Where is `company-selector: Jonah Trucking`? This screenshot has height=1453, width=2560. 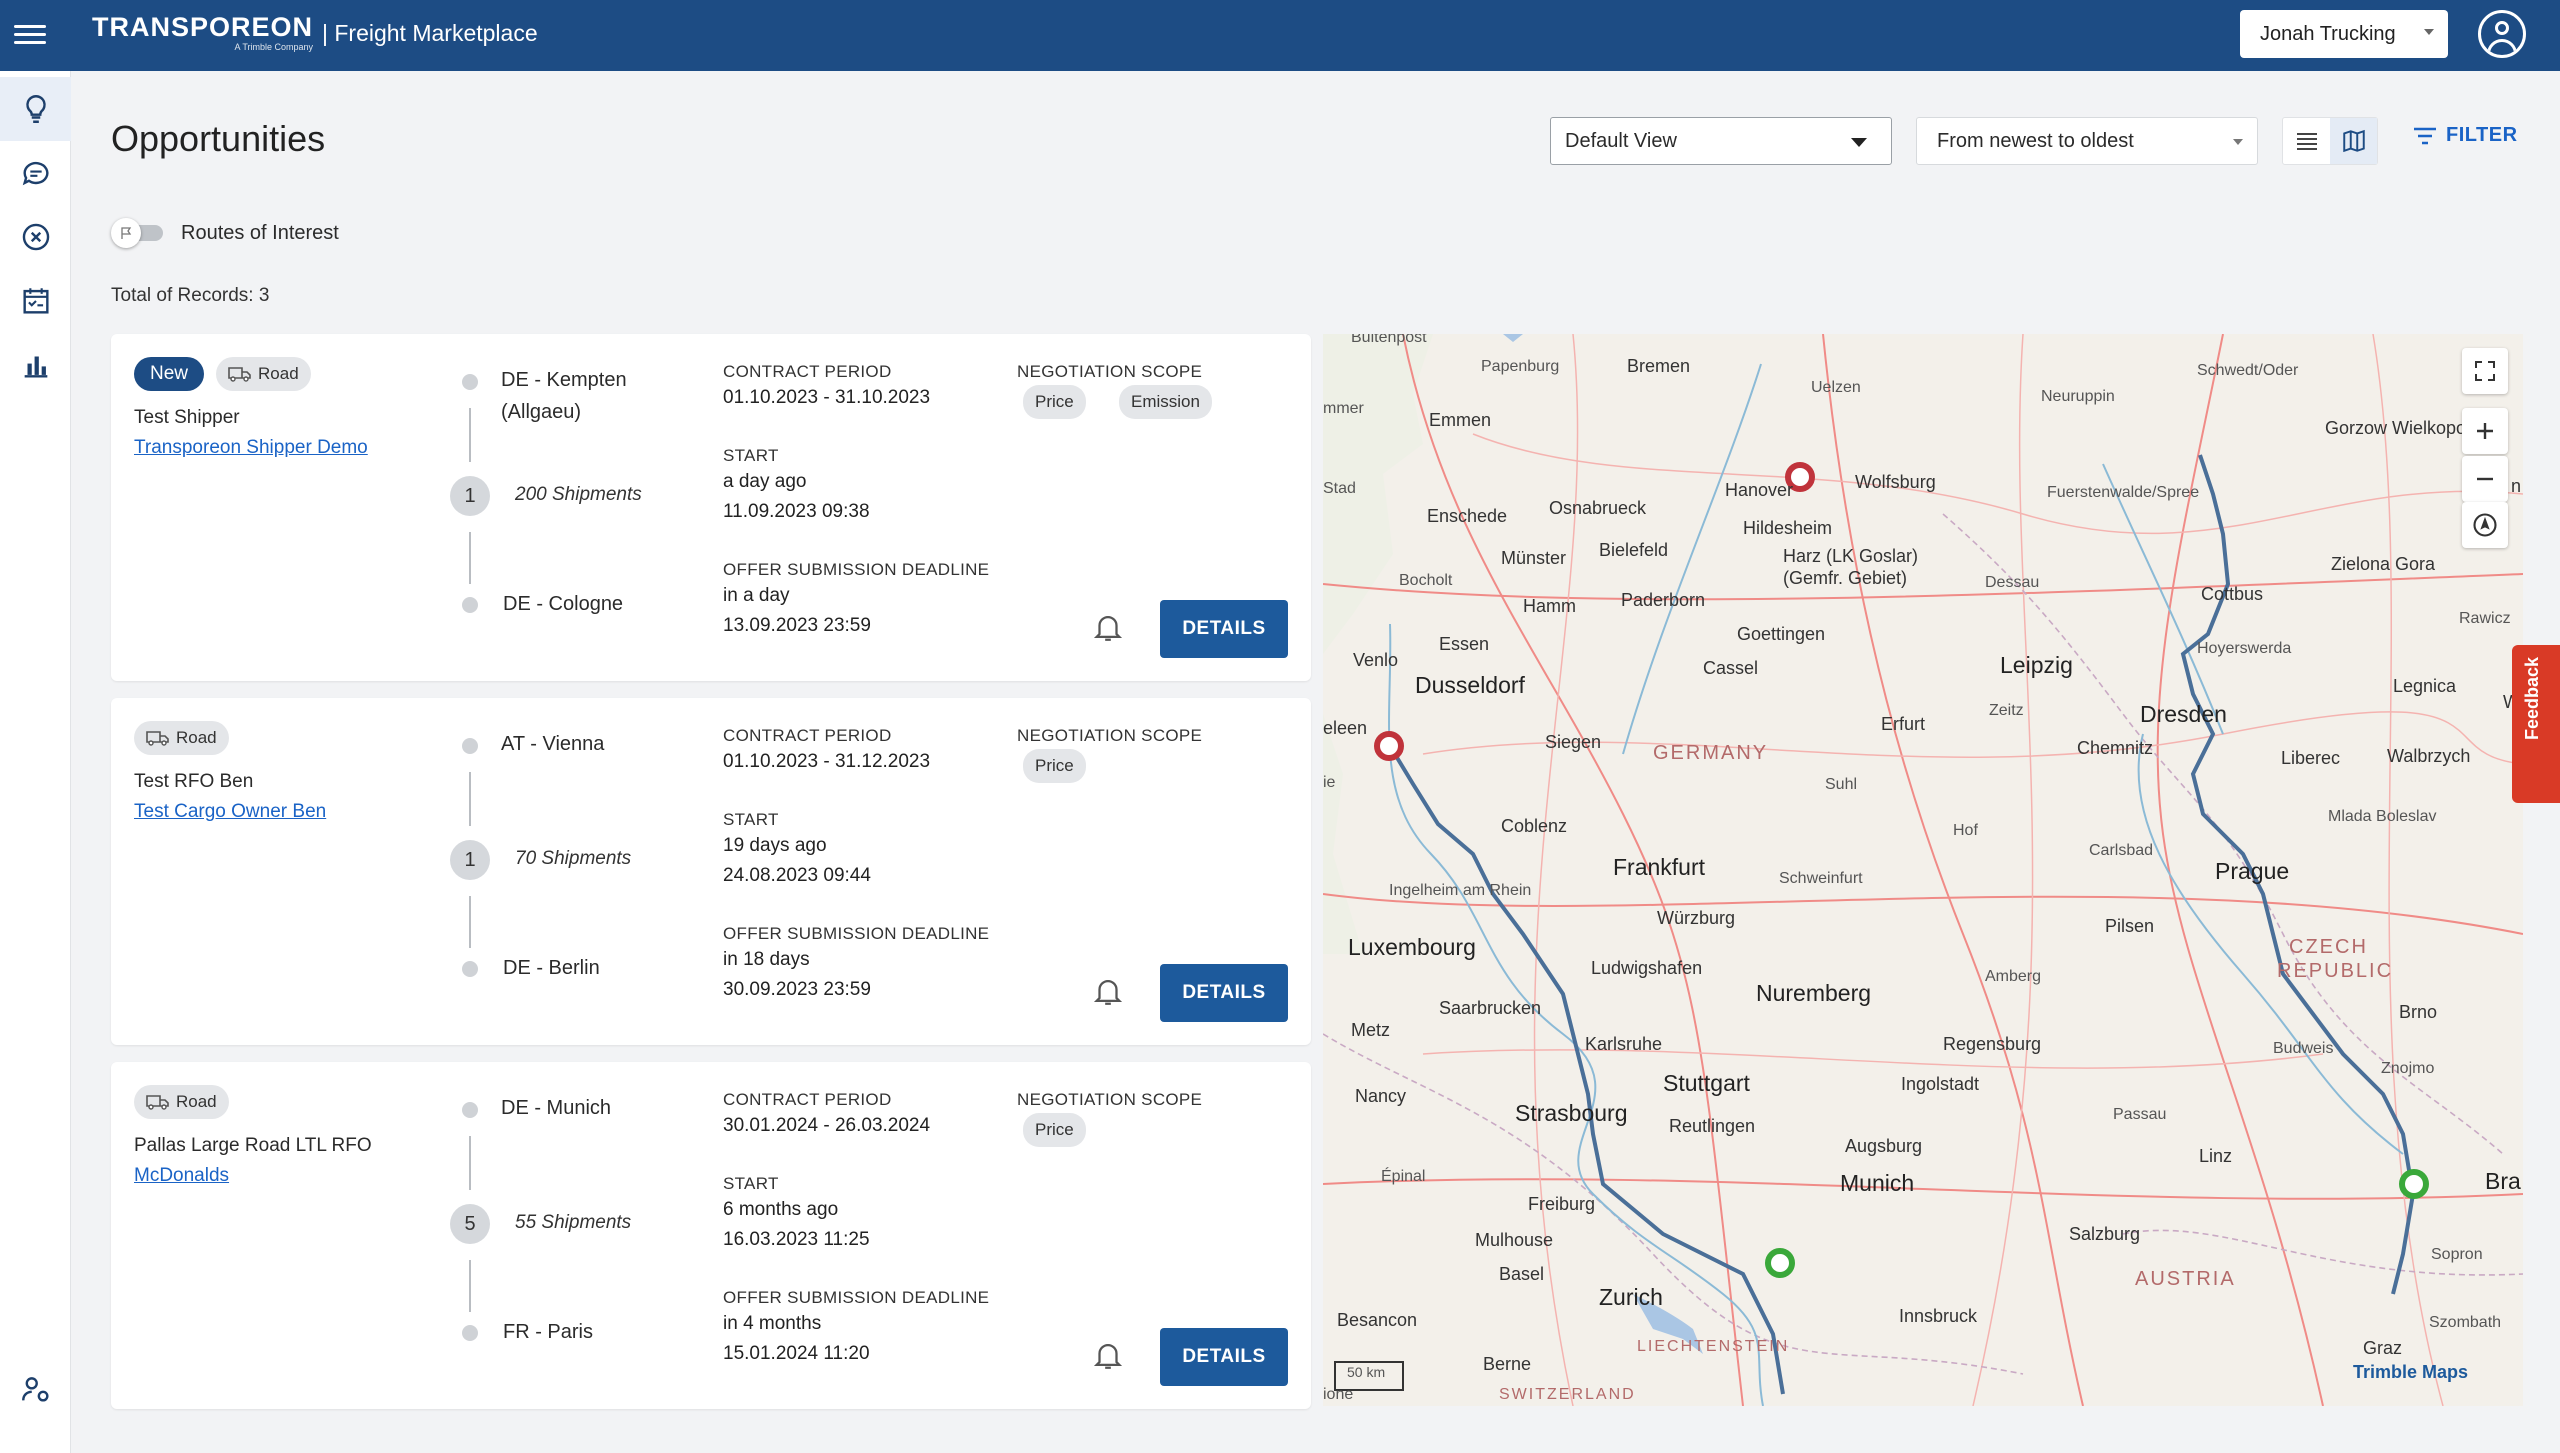 company-selector: Jonah Trucking is located at coordinates (2344, 34).